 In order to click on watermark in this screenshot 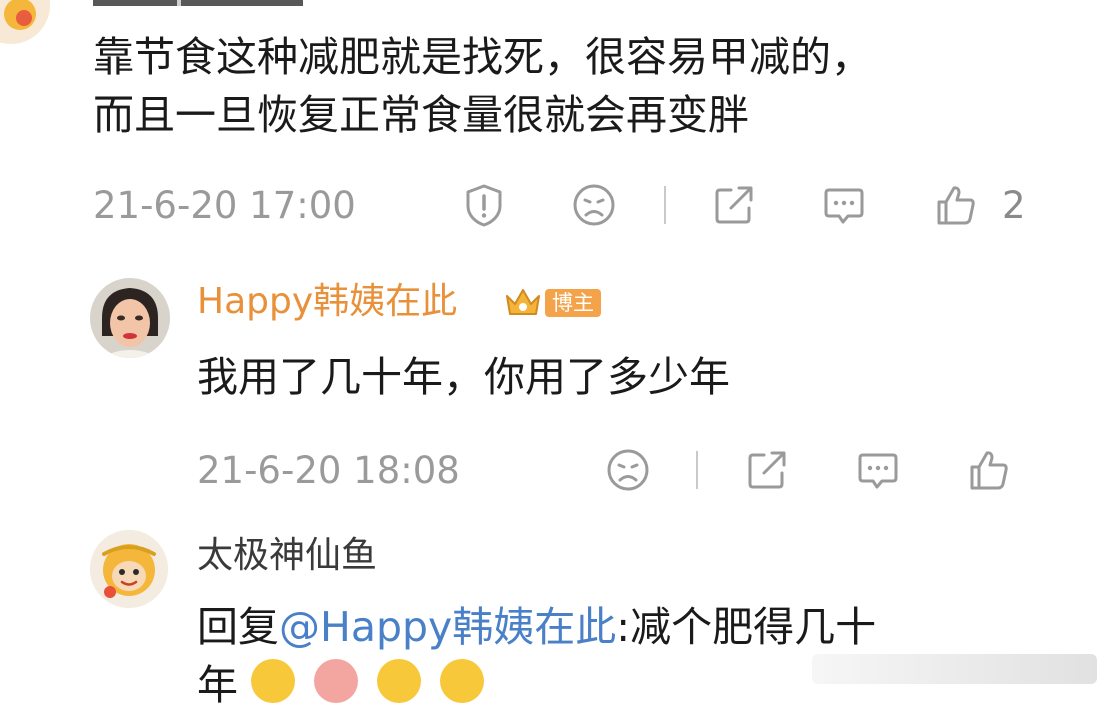, I will do `click(954, 669)`.